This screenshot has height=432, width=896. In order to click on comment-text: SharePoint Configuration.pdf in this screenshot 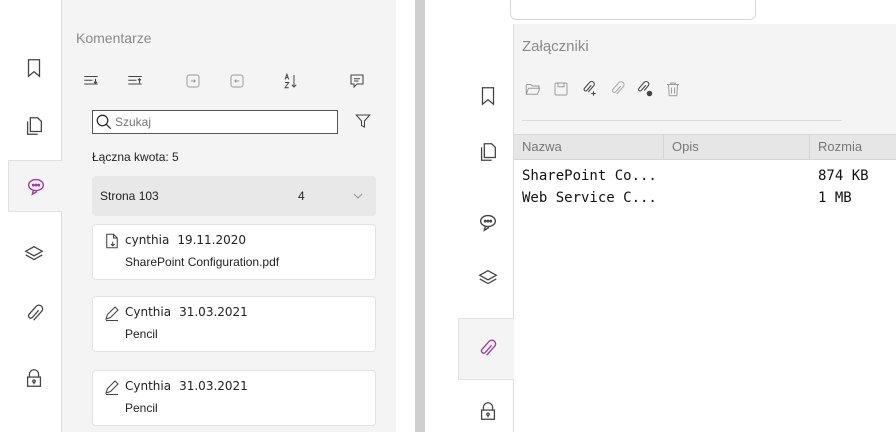, I will do `click(202, 262)`.